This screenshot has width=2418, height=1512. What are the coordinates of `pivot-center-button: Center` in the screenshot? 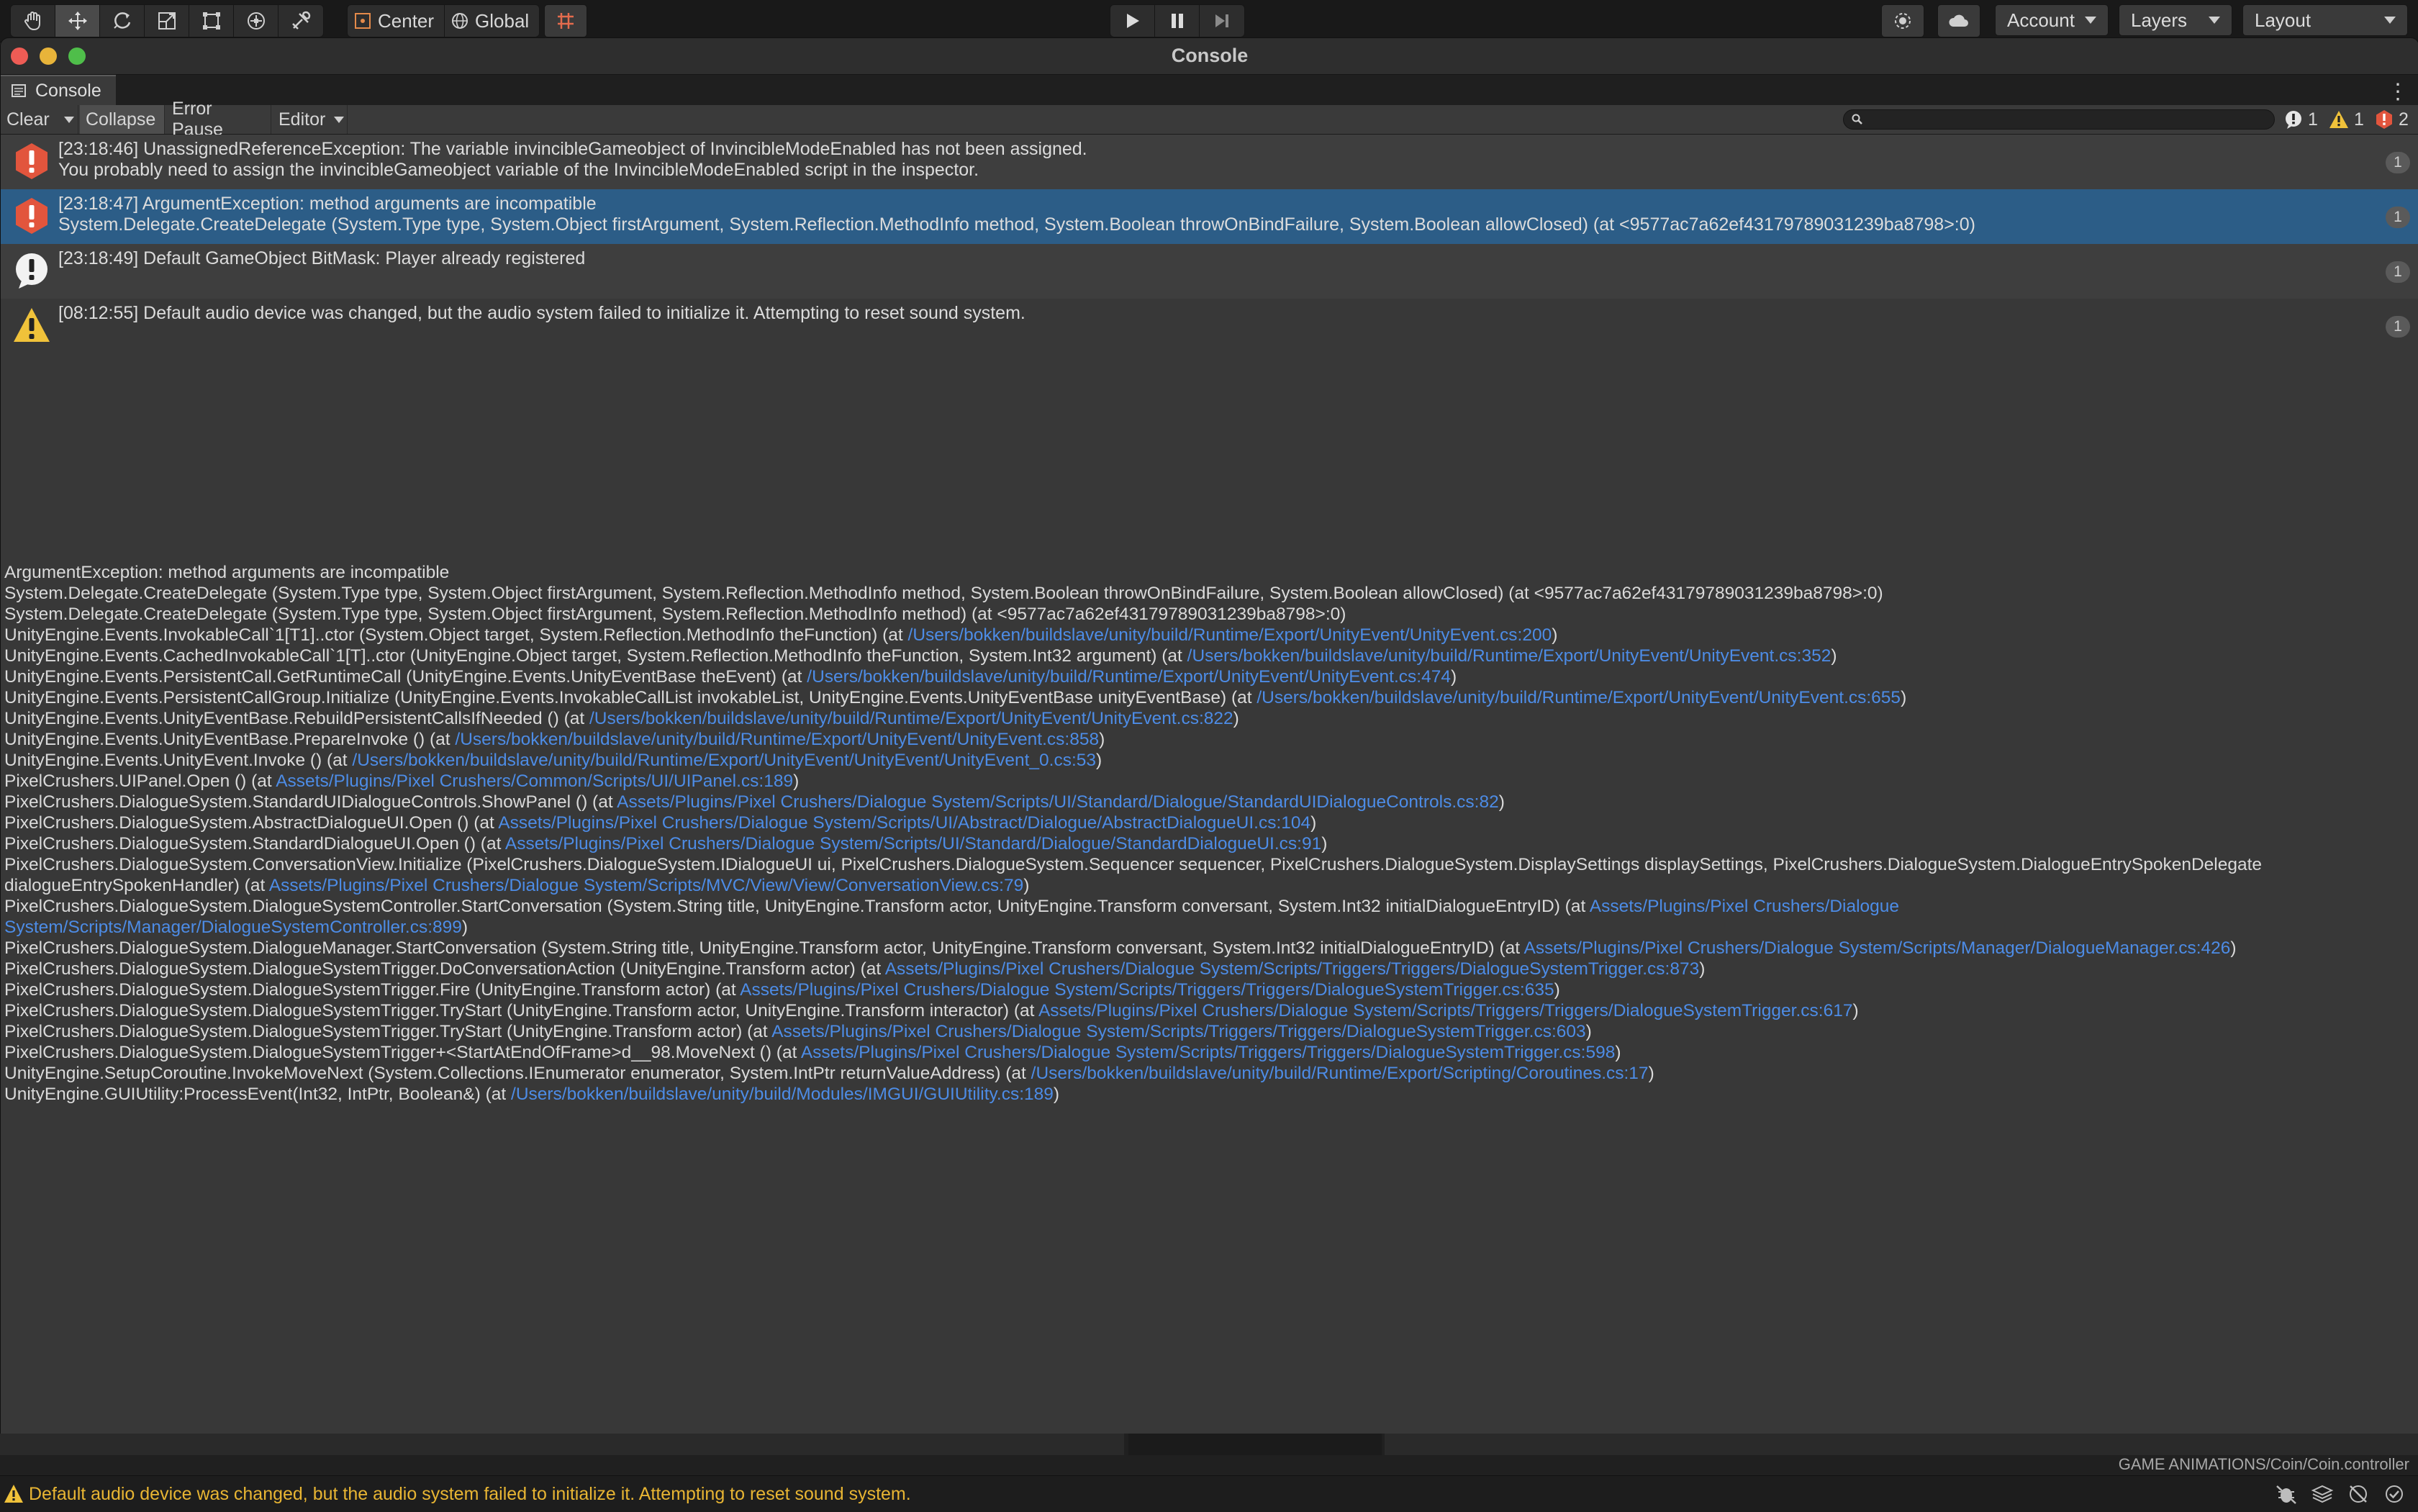 It's located at (396, 21).